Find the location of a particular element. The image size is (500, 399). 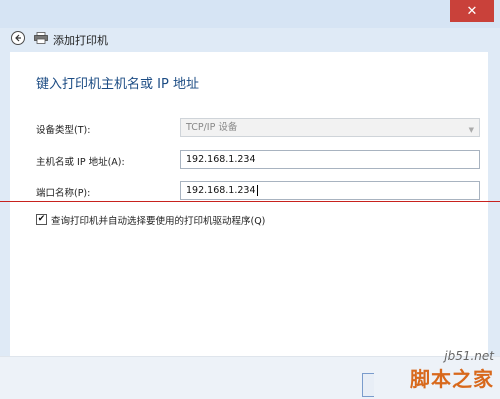

back-button is located at coordinates (18, 38).